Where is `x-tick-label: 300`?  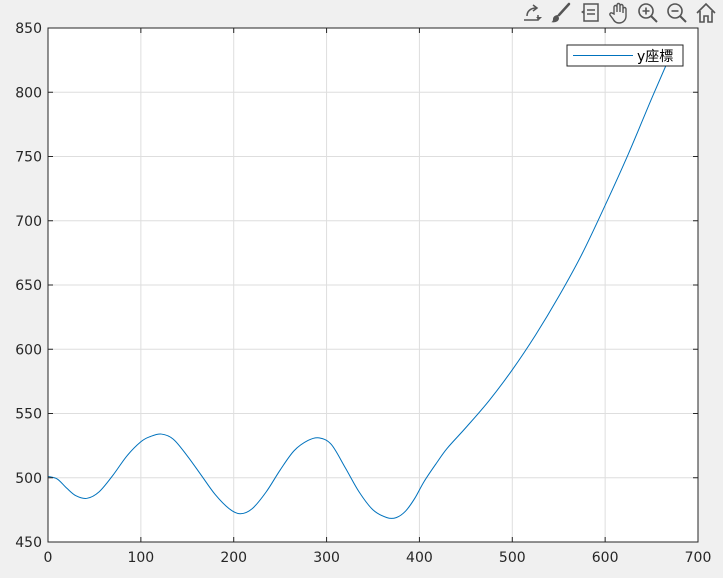
x-tick-label: 300 is located at coordinates (326, 558).